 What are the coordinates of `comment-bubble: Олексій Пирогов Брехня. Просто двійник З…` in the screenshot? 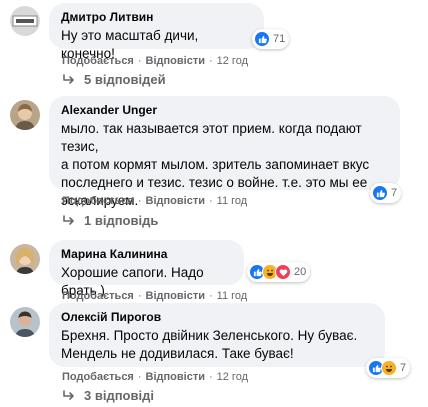 It's located at (217, 335).